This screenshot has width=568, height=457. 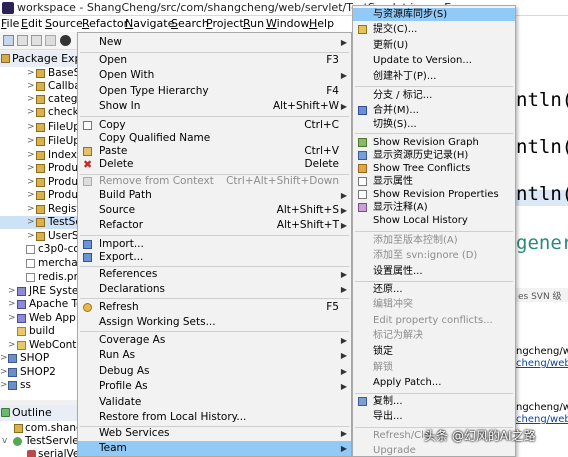 I want to click on team-show-revision-graph: Show Revision Graph, so click(x=434, y=142).